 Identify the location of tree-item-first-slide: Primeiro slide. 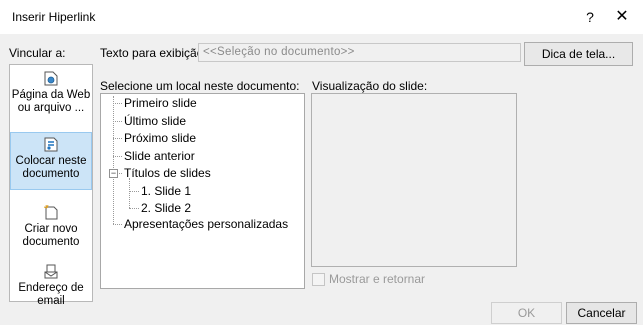
(160, 103).